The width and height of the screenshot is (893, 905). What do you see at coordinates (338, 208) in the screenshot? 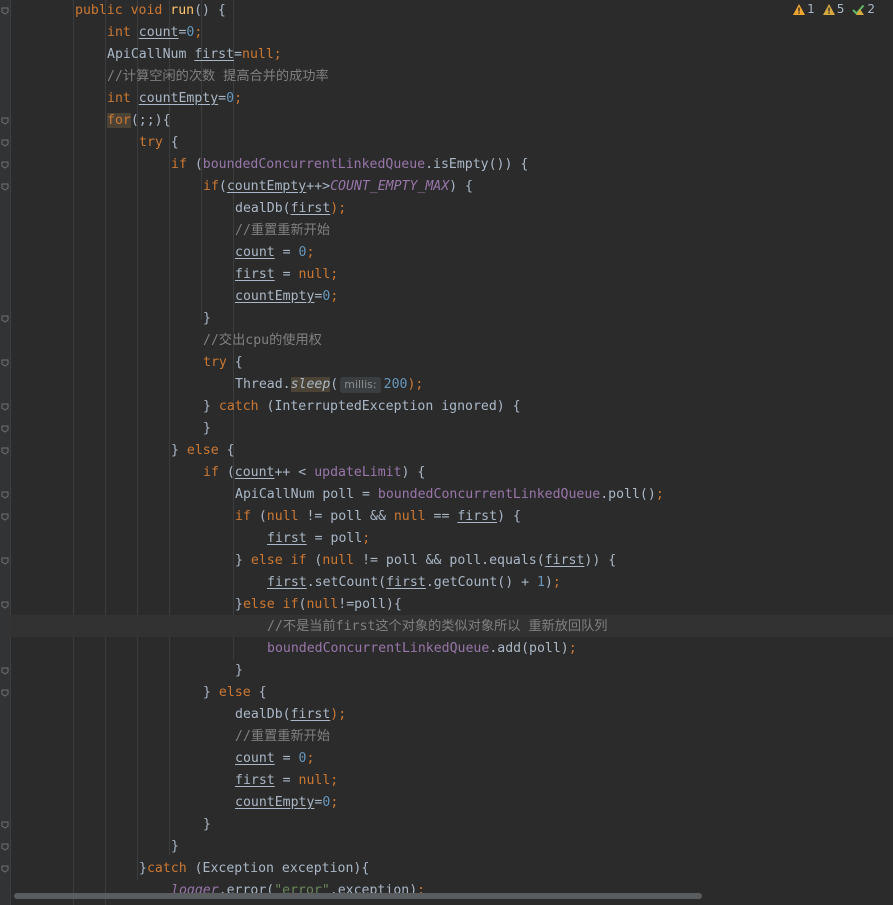
I see `code-text: );` at bounding box center [338, 208].